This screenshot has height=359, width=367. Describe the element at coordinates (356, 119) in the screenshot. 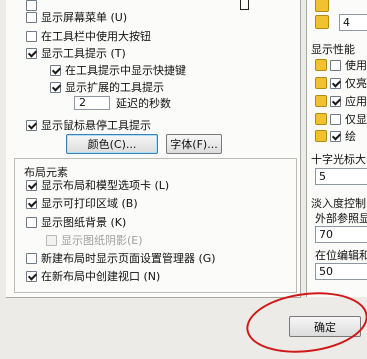

I see `perf-label: 仅显` at that location.